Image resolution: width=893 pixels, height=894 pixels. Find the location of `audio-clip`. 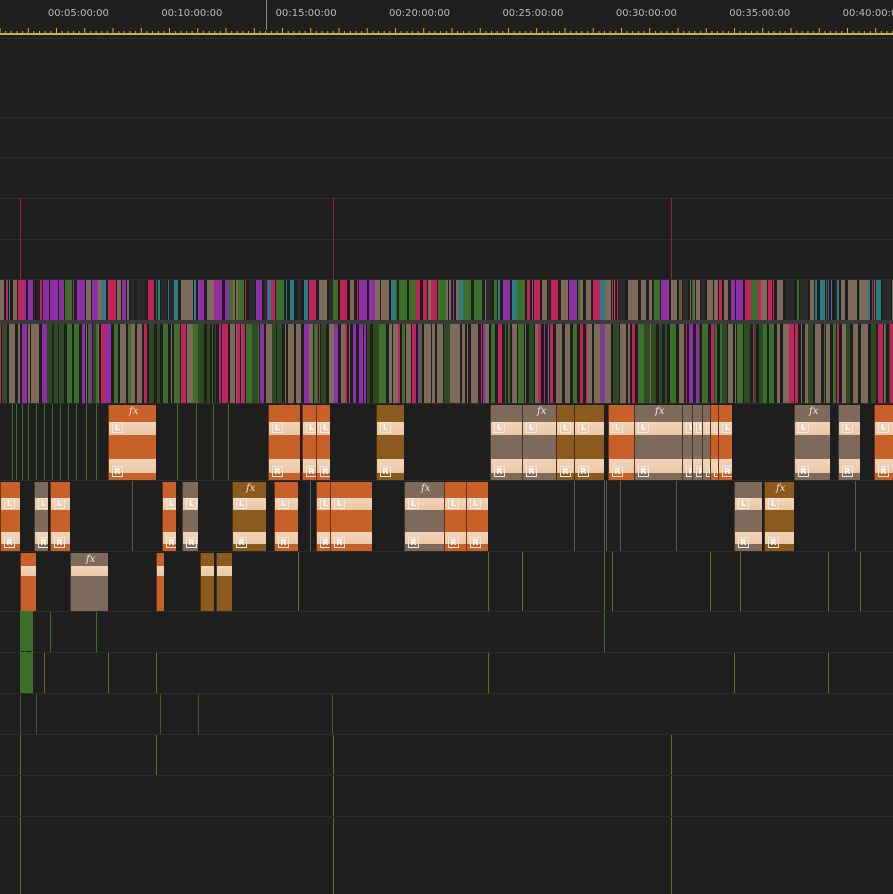

audio-clip is located at coordinates (160, 582).